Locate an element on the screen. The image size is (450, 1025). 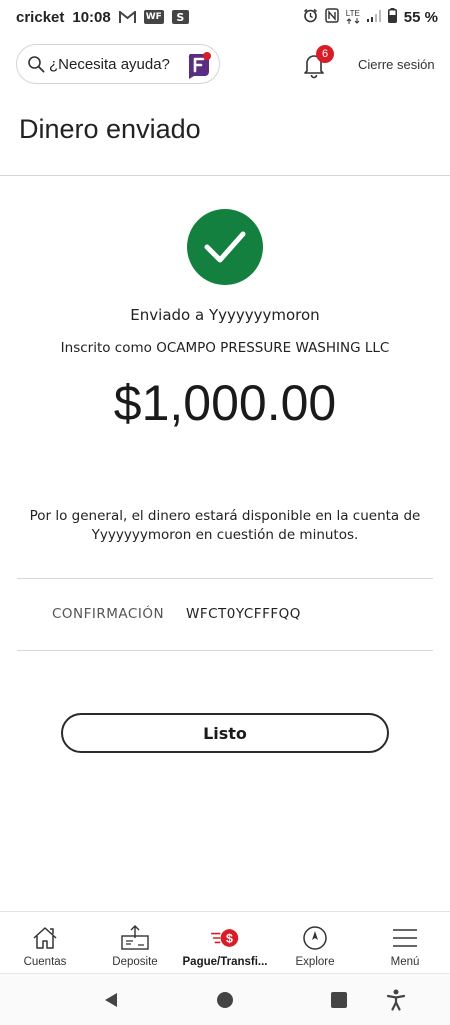
nav-item-accounts: Cuentas is located at coordinates (45, 942).